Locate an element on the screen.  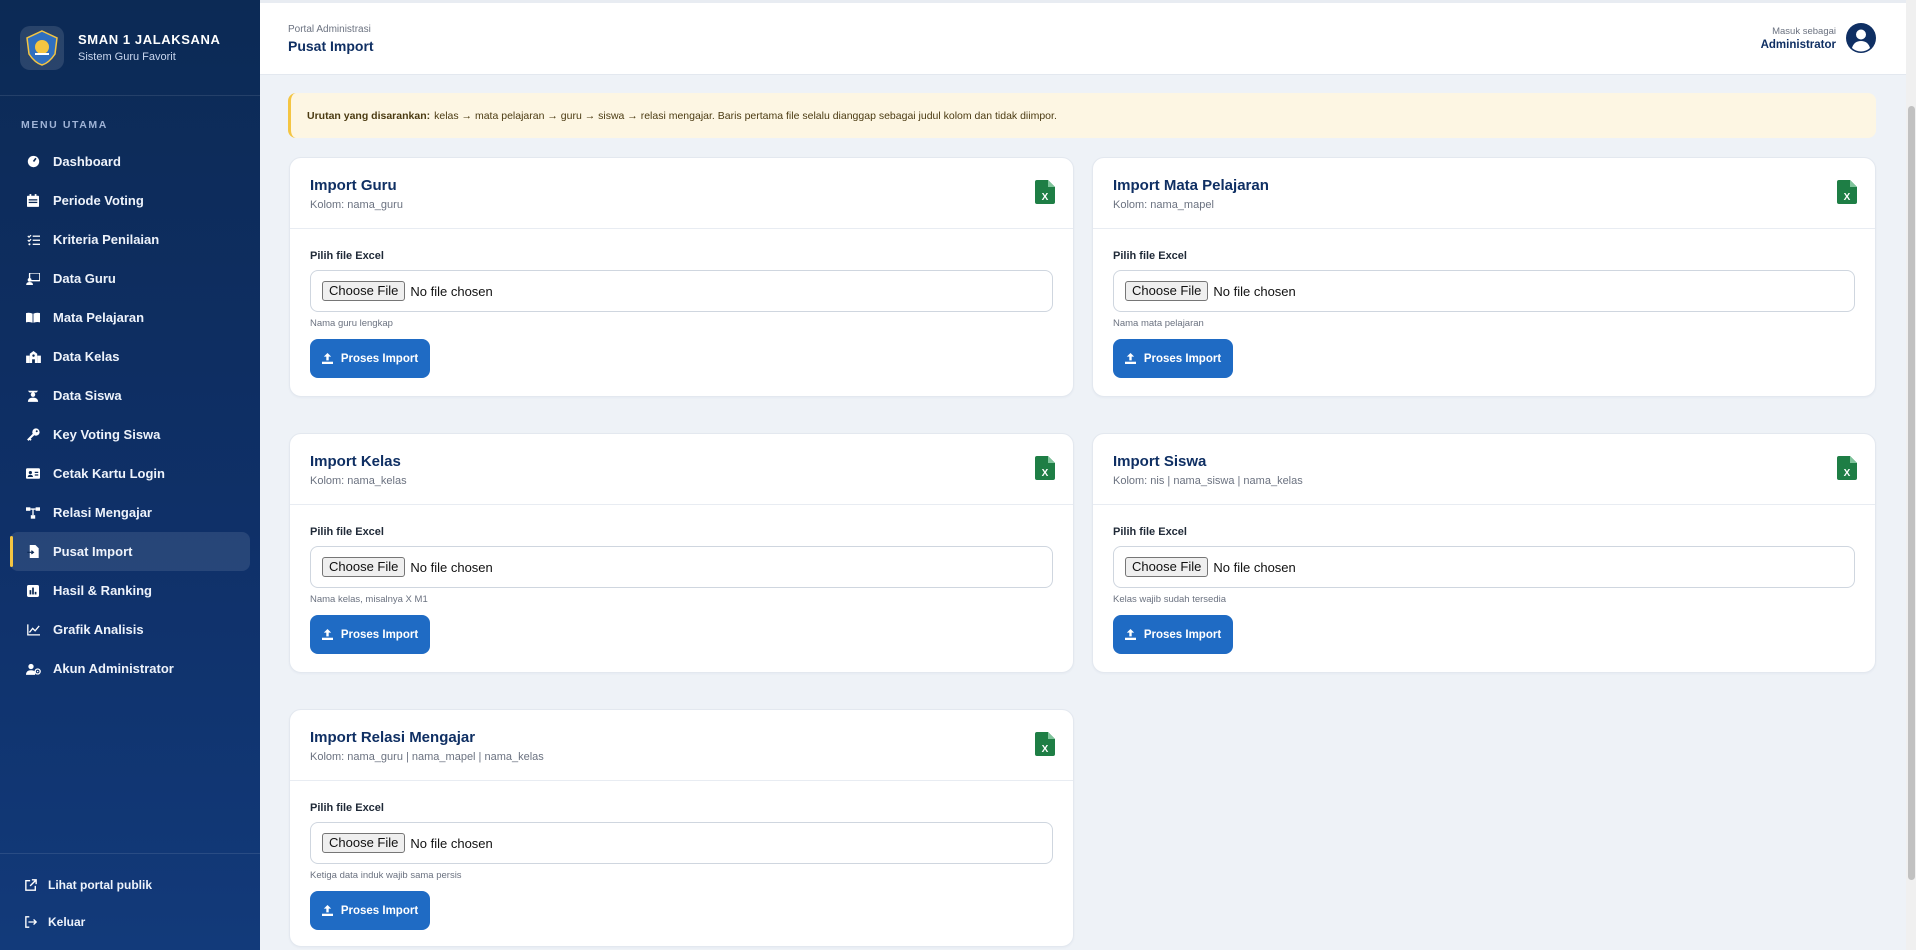
user-avatar-icon is located at coordinates (1861, 38).